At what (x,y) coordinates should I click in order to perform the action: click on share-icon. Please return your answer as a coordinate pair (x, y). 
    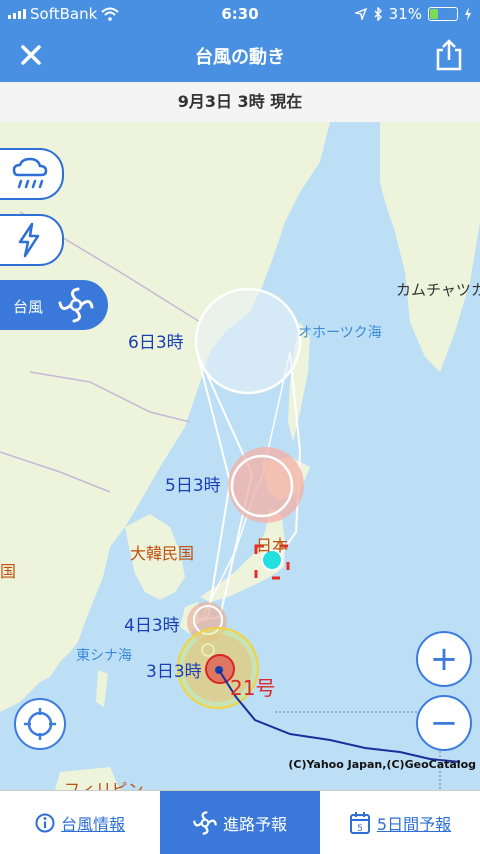
    Looking at the image, I should click on (449, 55).